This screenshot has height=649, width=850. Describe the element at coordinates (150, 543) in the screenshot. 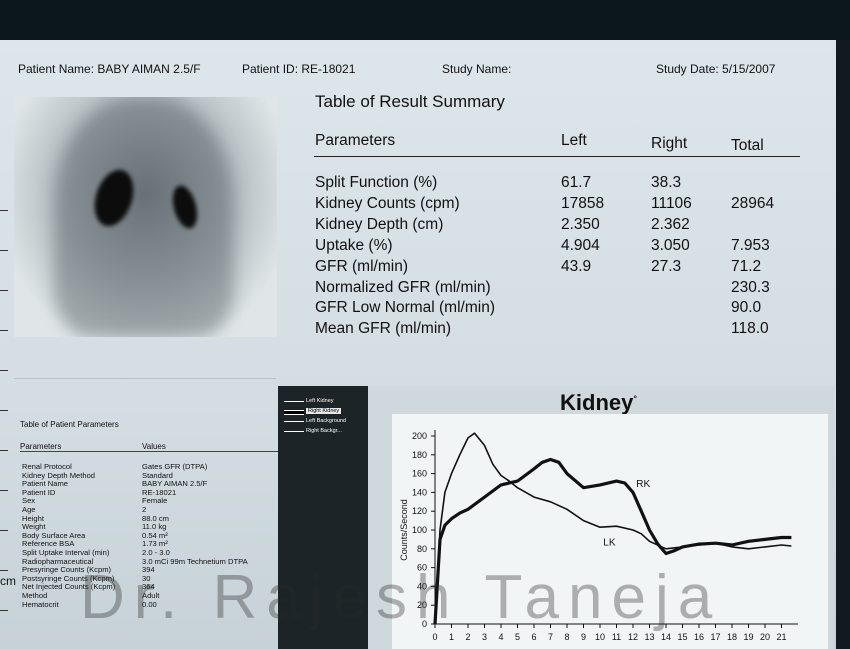

I see `params-row: Reference BSA 1.73 m²` at that location.